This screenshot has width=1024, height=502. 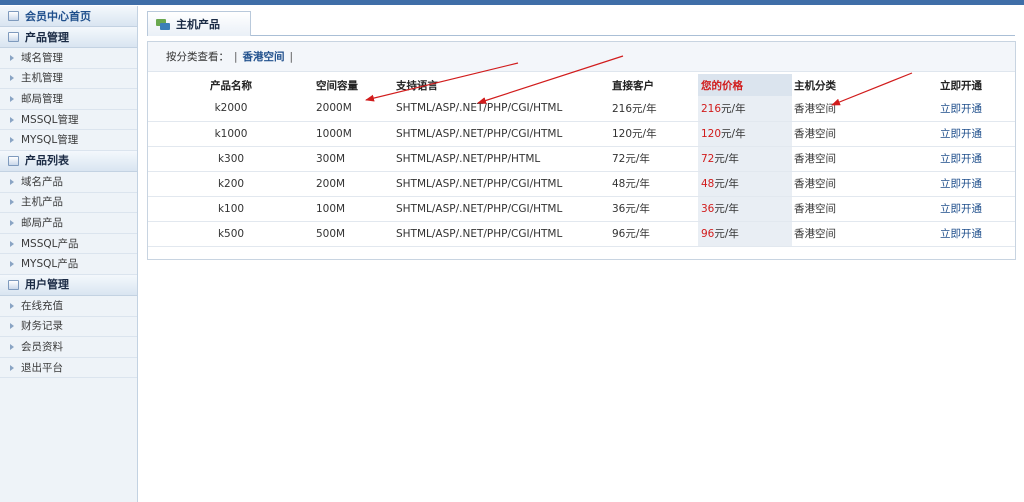 What do you see at coordinates (708, 184) in the screenshot?
I see `your-price-value: 48` at bounding box center [708, 184].